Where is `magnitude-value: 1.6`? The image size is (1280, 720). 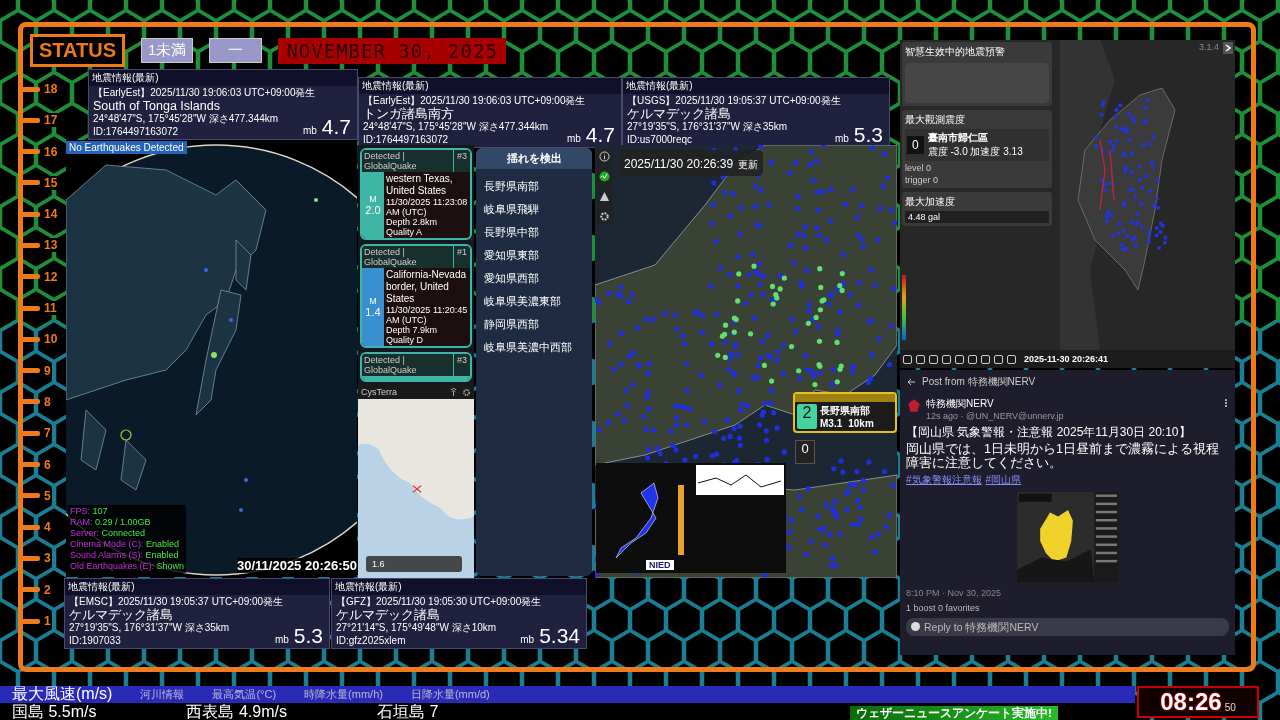
magnitude-value: 1.6 is located at coordinates (378, 564).